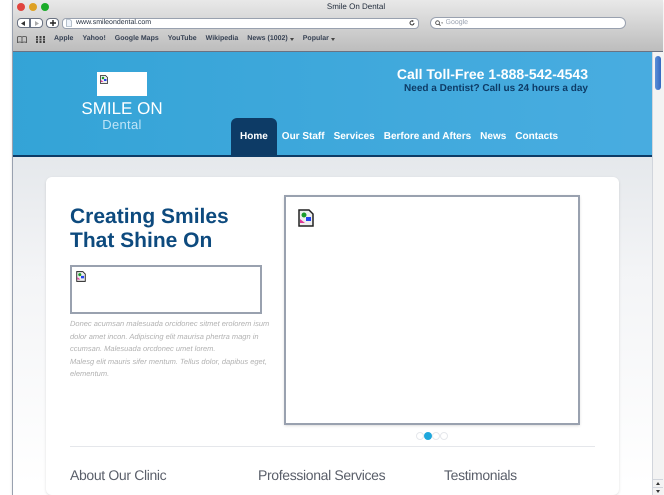 This screenshot has width=664, height=495. I want to click on phone-number: Call Toll-Free 1-888-542-4543, so click(492, 74).